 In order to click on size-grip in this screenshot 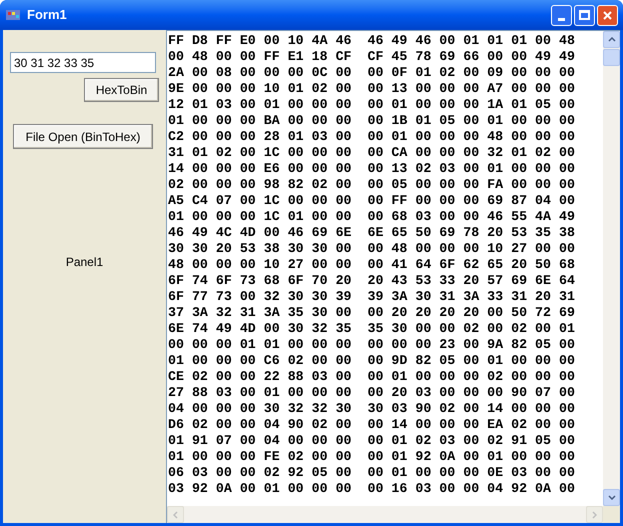, I will do `click(611, 514)`.